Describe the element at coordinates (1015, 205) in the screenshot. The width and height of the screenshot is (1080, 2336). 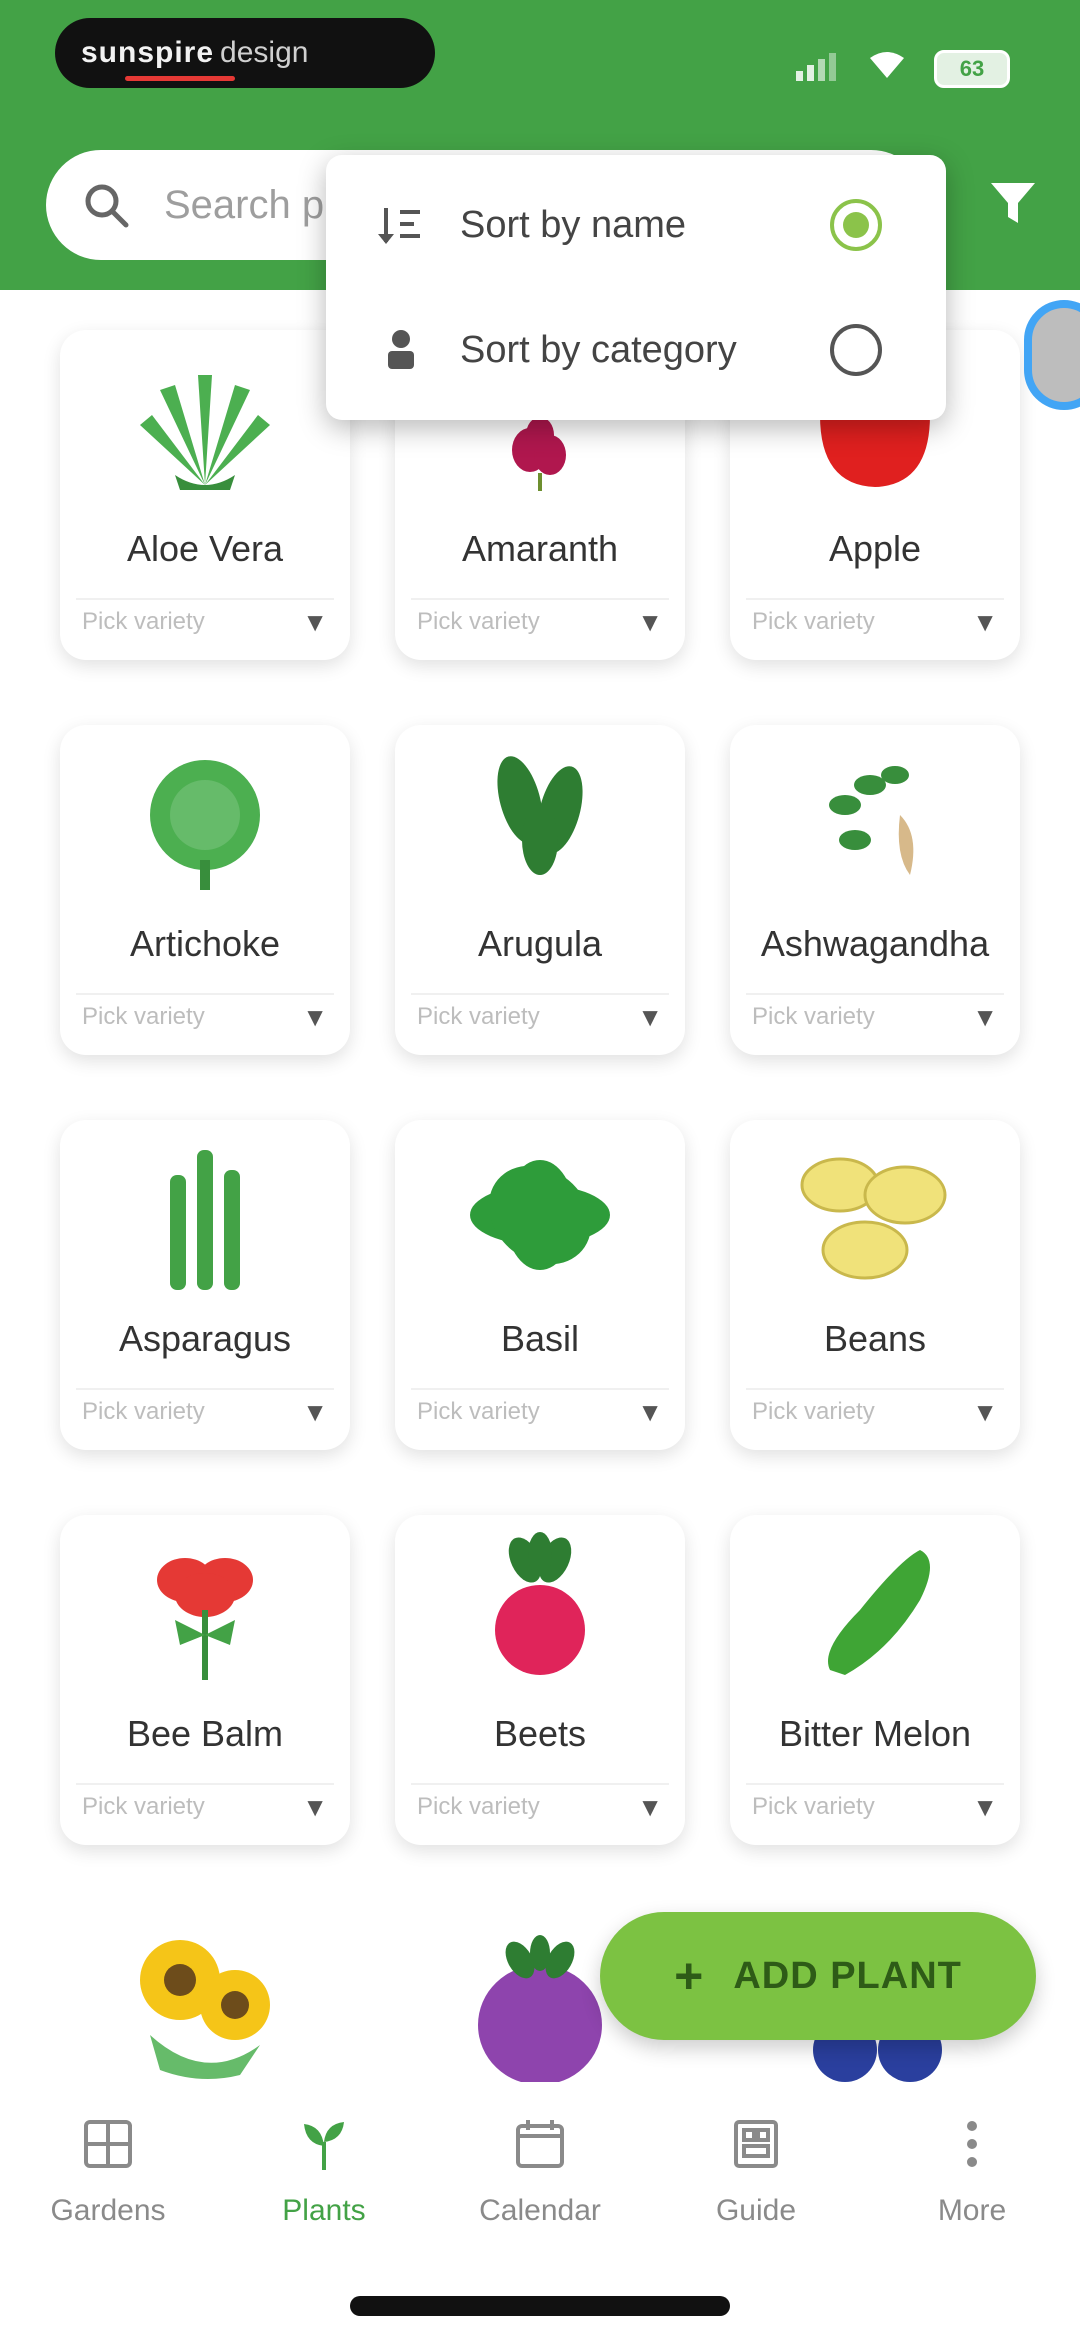
I see `filter-icon` at that location.